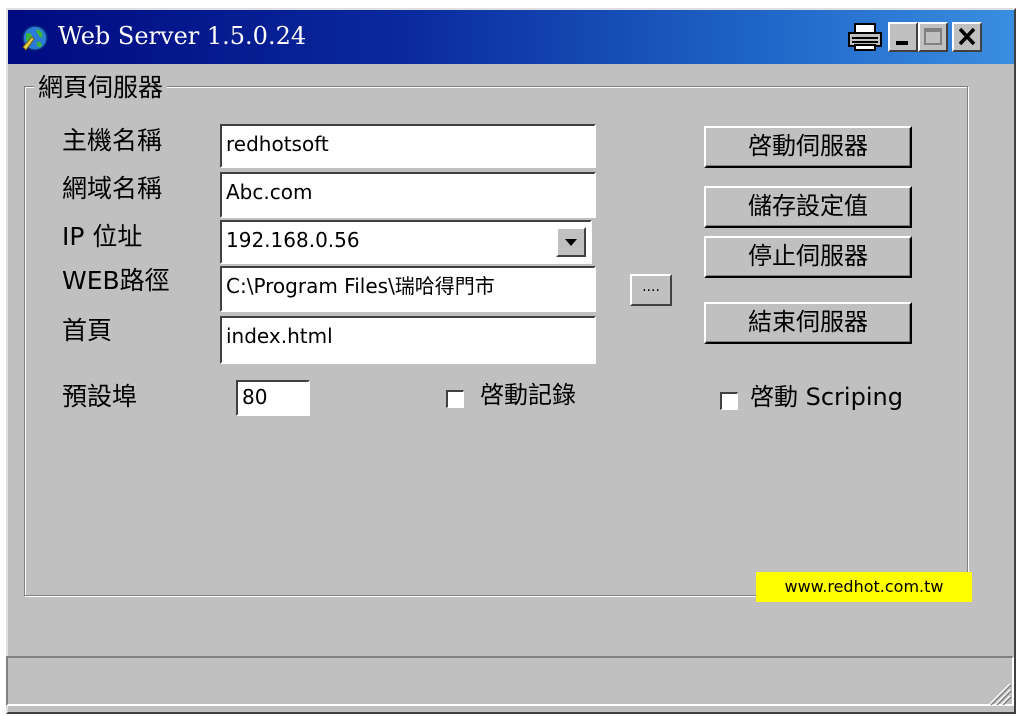  Describe the element at coordinates (408, 289) in the screenshot. I see `web-path-input: C:\Program Files\瑞哈得門市` at that location.